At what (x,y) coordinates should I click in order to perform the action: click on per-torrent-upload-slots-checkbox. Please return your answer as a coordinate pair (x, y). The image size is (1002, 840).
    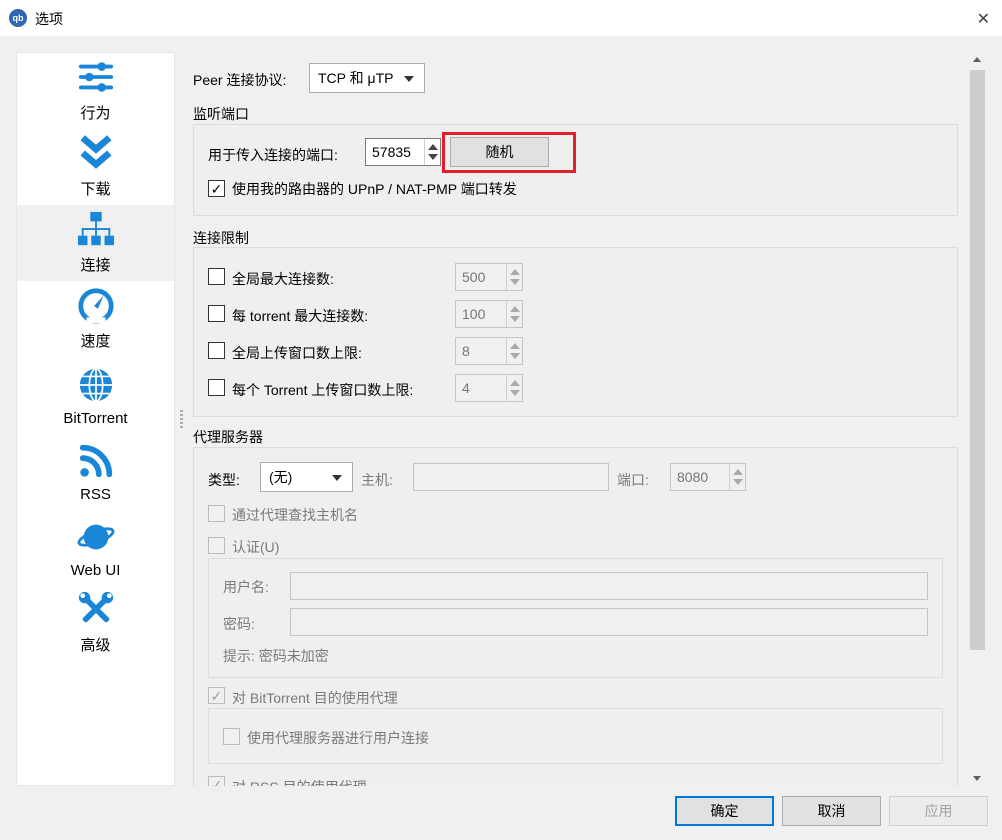
    Looking at the image, I should click on (216, 387).